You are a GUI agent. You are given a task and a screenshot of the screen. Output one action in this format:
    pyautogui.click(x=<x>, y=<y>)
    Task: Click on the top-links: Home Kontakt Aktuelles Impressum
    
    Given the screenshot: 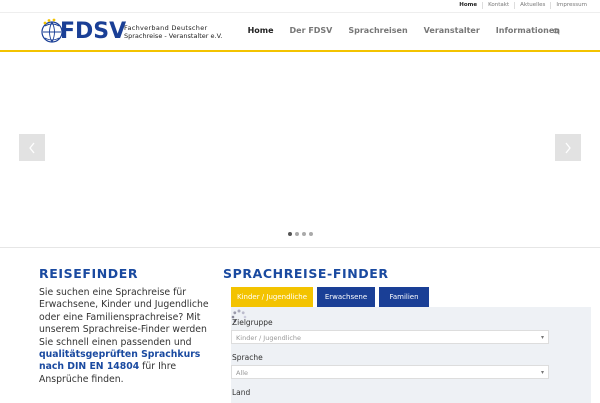 What is the action you would take?
    pyautogui.click(x=523, y=5)
    